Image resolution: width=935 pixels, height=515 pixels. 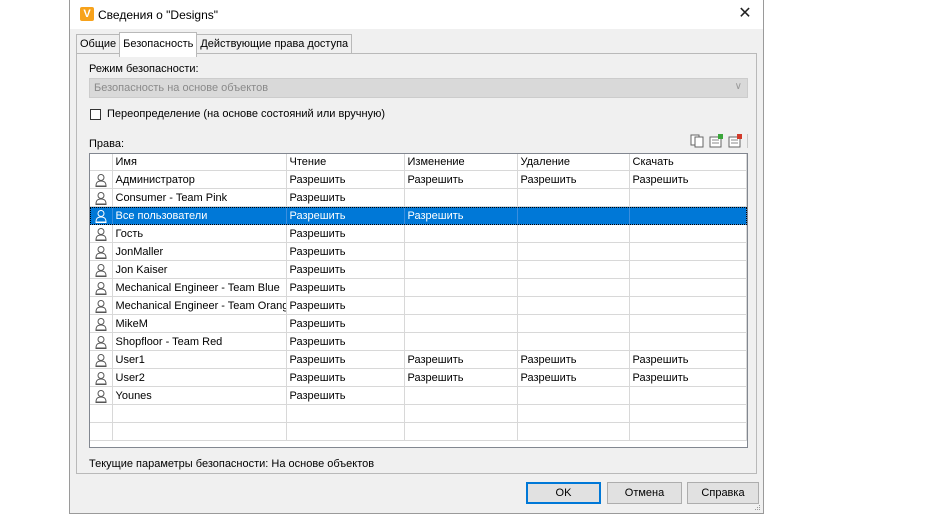 What do you see at coordinates (418, 215) in the screenshot?
I see `table-row: Все пользователи Разрешить Разрешить` at bounding box center [418, 215].